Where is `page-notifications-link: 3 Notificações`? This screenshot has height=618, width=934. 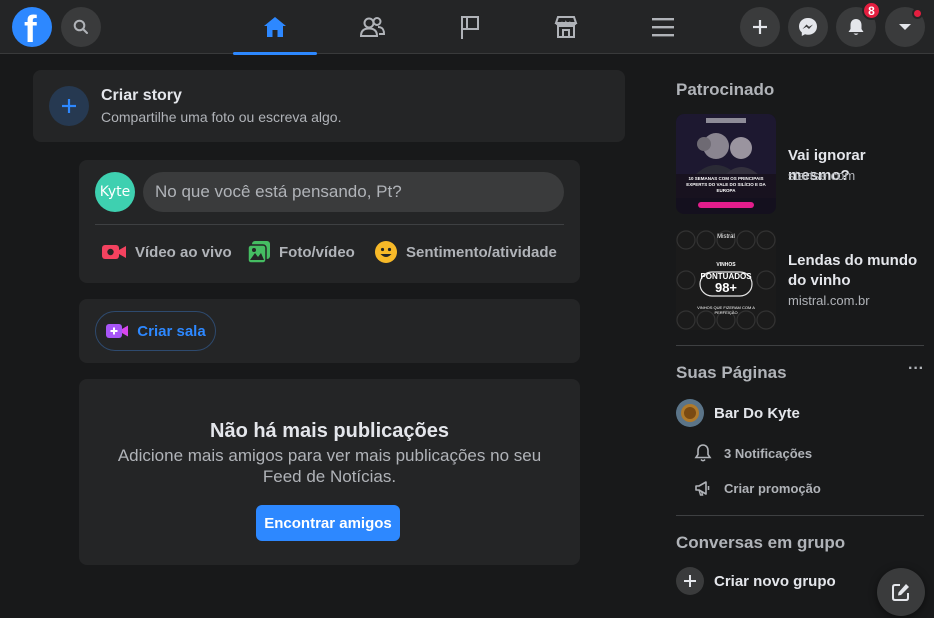 page-notifications-link: 3 Notificações is located at coordinates (753, 453).